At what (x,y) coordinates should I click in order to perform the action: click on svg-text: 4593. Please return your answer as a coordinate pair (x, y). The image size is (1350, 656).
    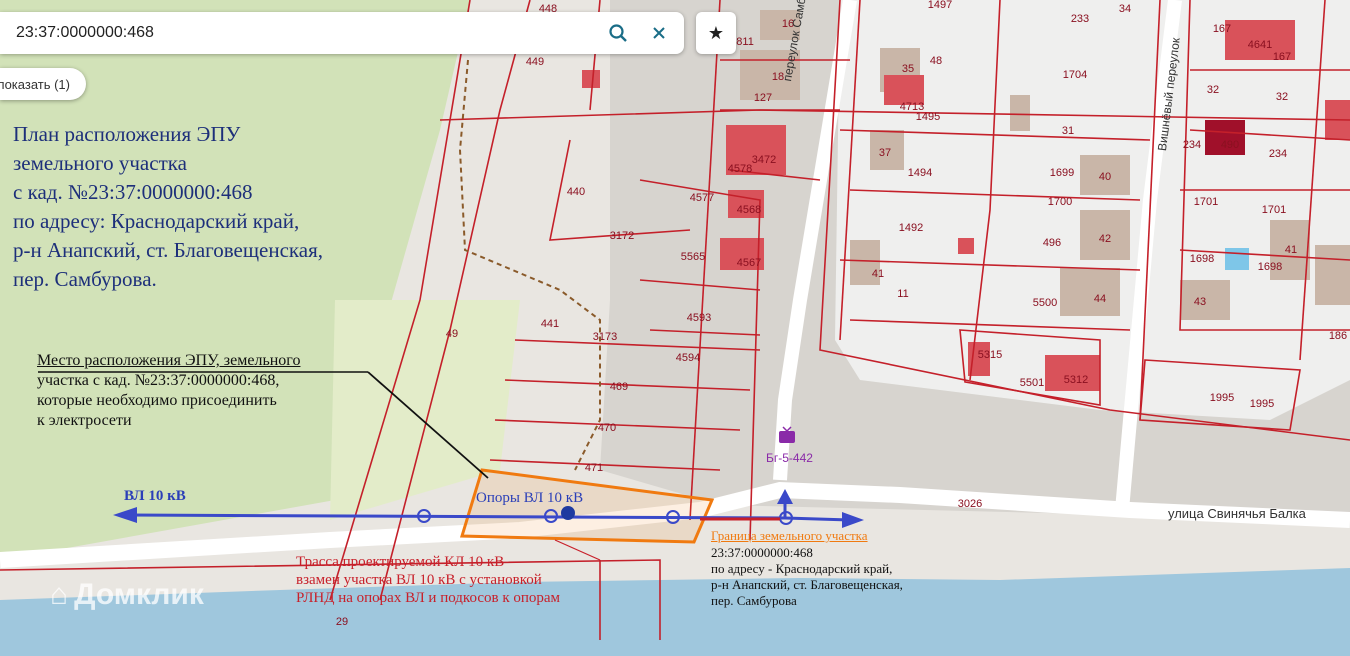
    Looking at the image, I should click on (699, 318).